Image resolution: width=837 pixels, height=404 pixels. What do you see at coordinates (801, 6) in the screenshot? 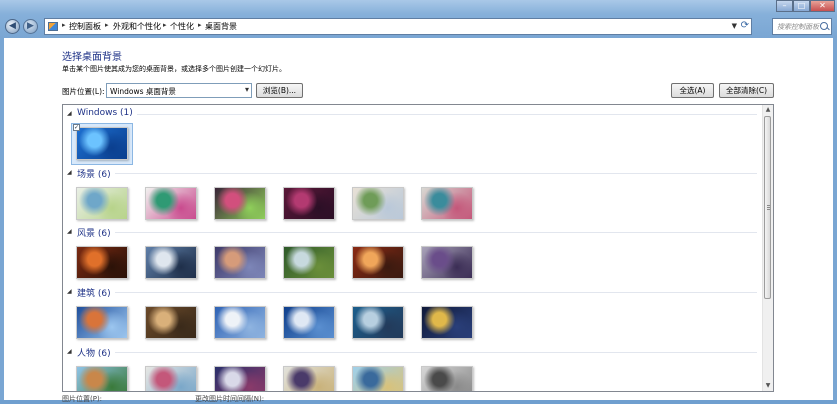
I see `maximize-button: □` at bounding box center [801, 6].